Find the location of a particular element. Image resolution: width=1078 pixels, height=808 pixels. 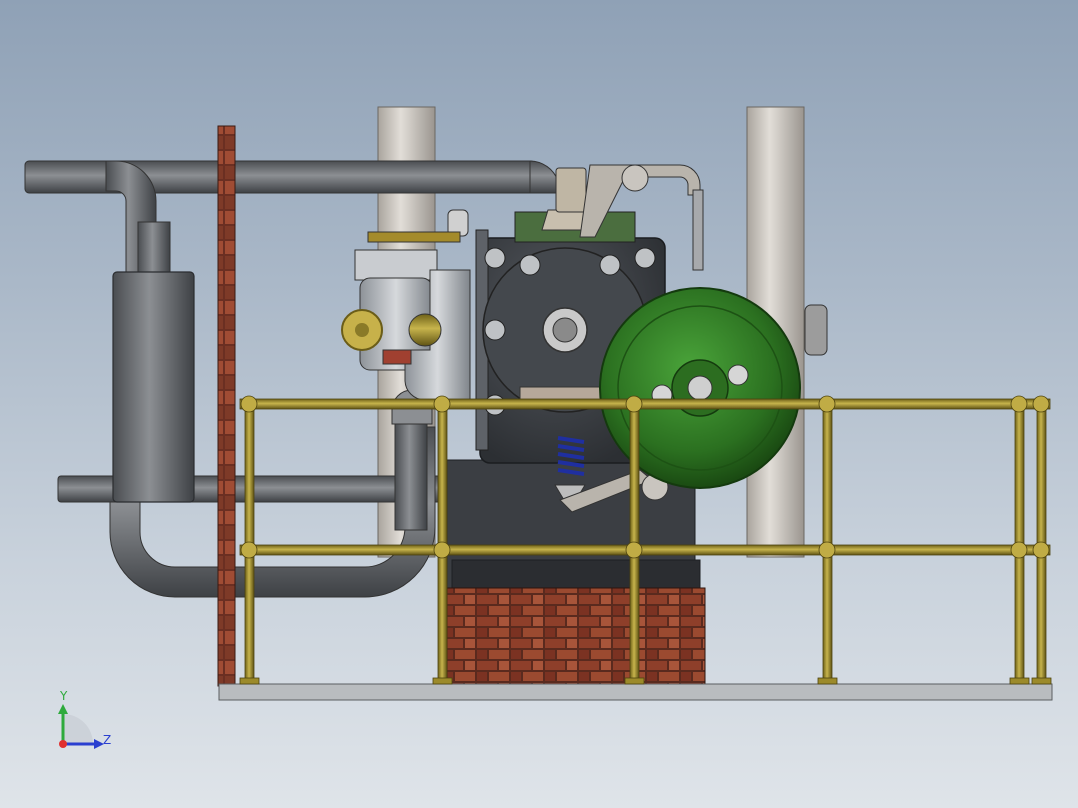

base-plate is located at coordinates (635, 692).